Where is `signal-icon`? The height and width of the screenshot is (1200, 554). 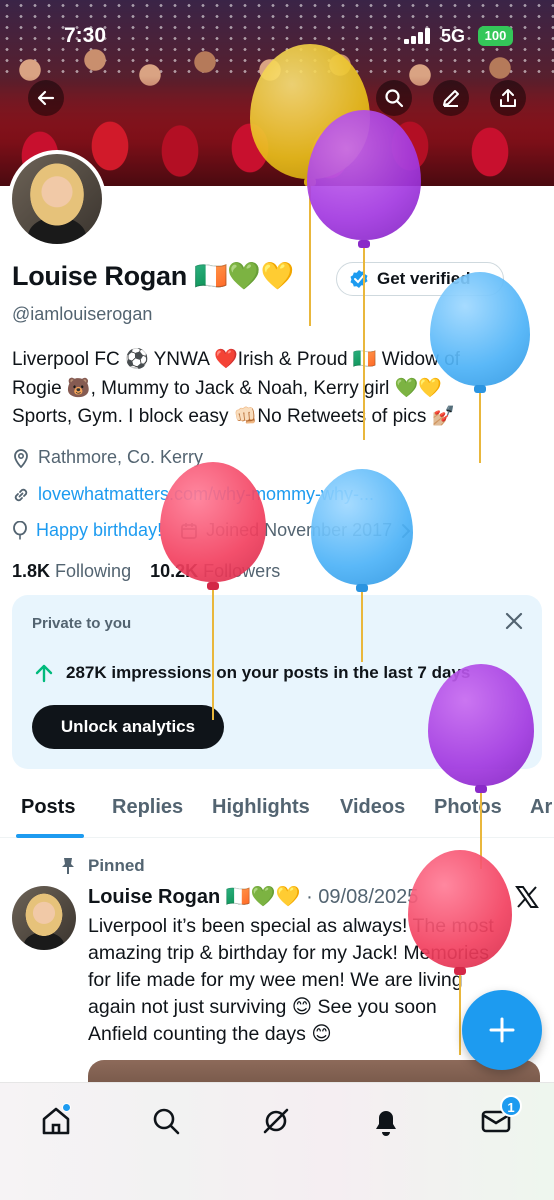 signal-icon is located at coordinates (417, 36).